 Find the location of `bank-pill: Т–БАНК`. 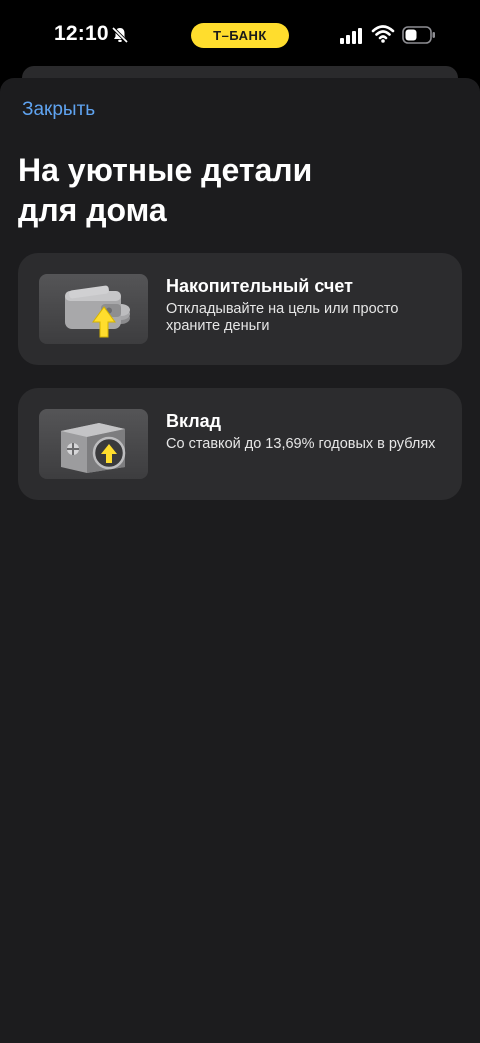

bank-pill: Т–БАНК is located at coordinates (240, 35).